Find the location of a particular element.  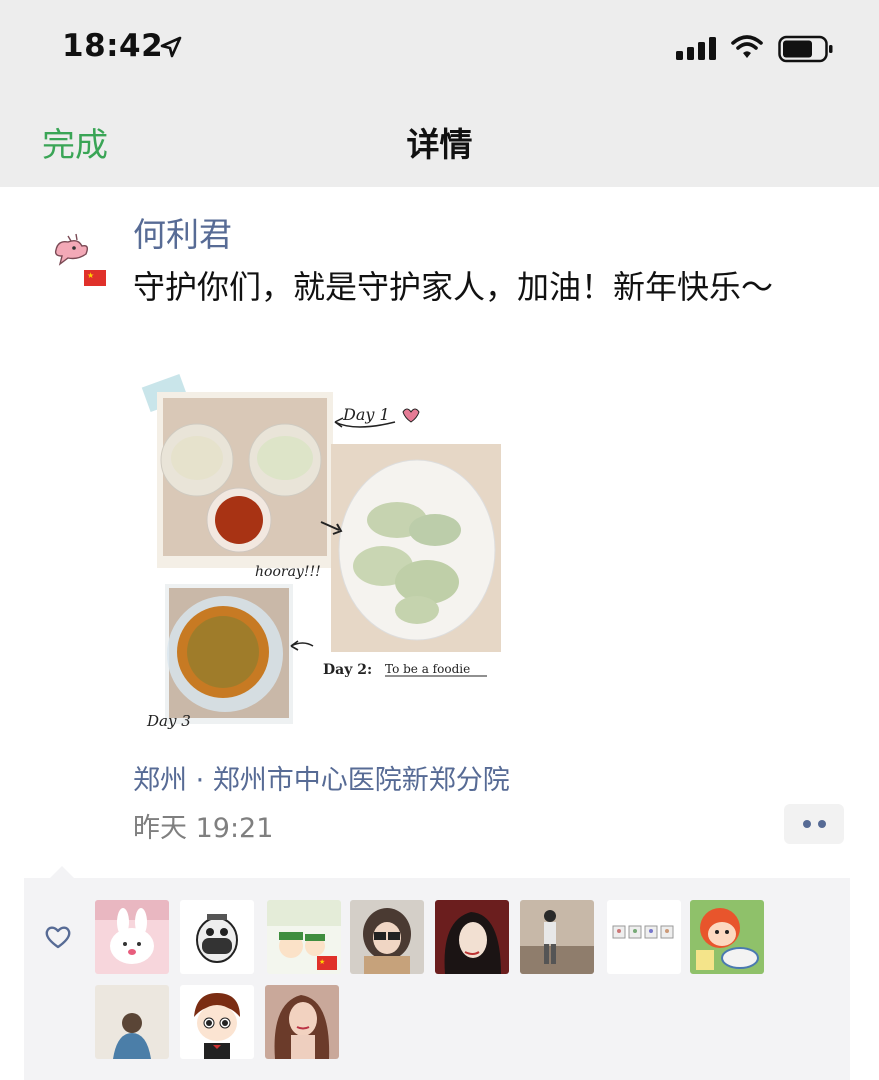

like-avatar-child-back is located at coordinates (132, 1022).